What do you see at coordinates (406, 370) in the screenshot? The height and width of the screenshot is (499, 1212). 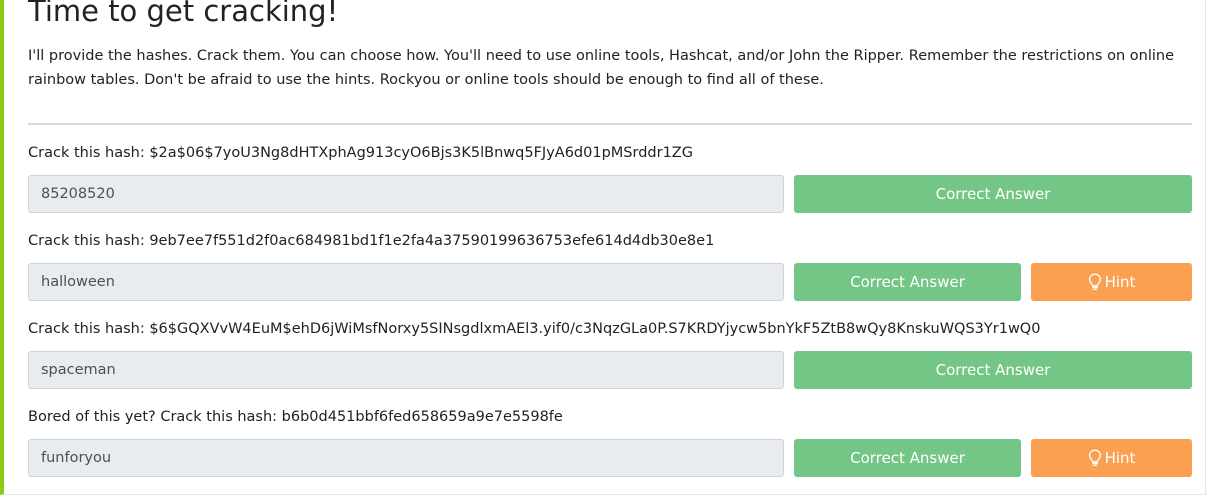 I see `question-3-answer-input` at bounding box center [406, 370].